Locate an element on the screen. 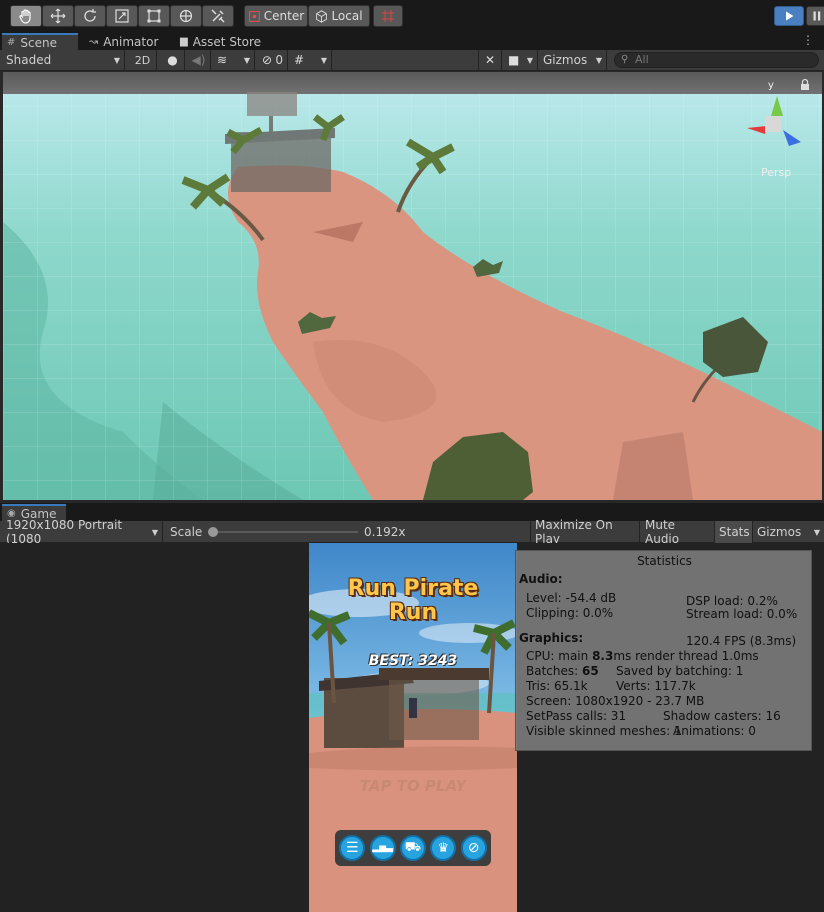 The image size is (824, 912). tab-scene-label: Scene is located at coordinates (38, 42).